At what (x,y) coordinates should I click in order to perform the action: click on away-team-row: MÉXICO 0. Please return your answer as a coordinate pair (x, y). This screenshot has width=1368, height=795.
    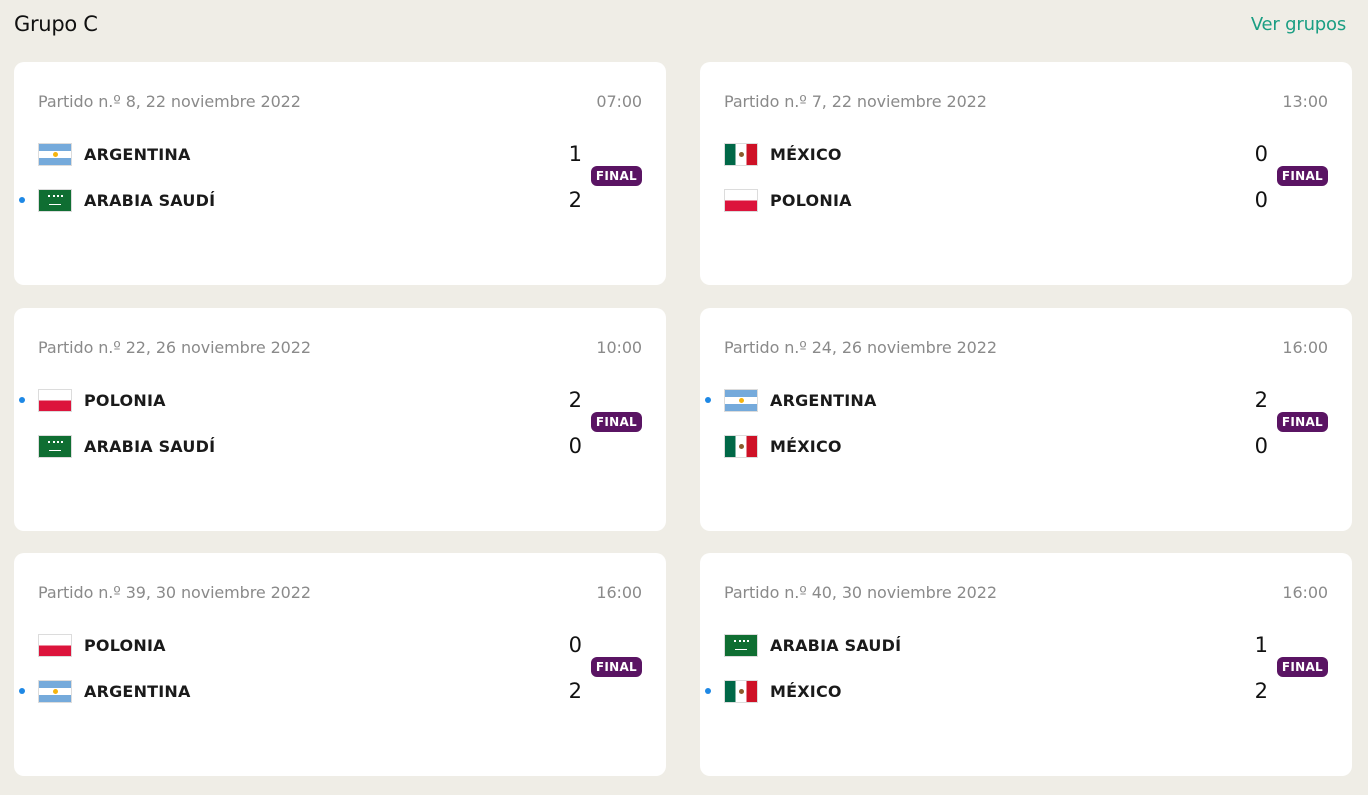
    Looking at the image, I should click on (996, 446).